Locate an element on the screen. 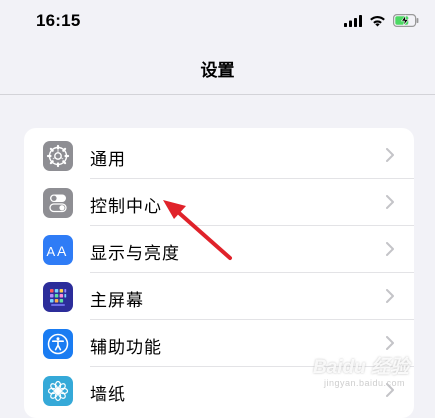  status-time: 16:15 is located at coordinates (58, 20).